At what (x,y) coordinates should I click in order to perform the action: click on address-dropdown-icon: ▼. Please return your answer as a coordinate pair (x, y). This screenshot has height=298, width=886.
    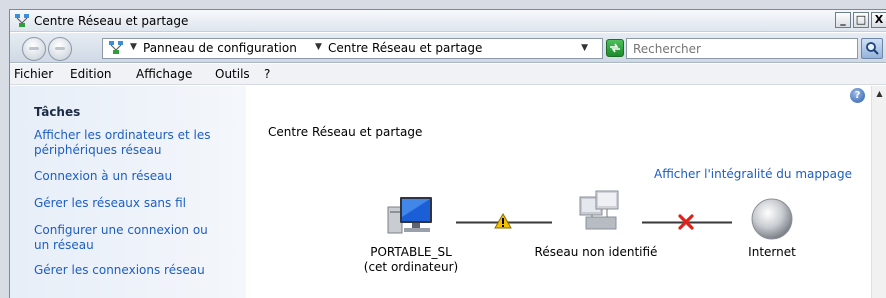
    Looking at the image, I should click on (584, 48).